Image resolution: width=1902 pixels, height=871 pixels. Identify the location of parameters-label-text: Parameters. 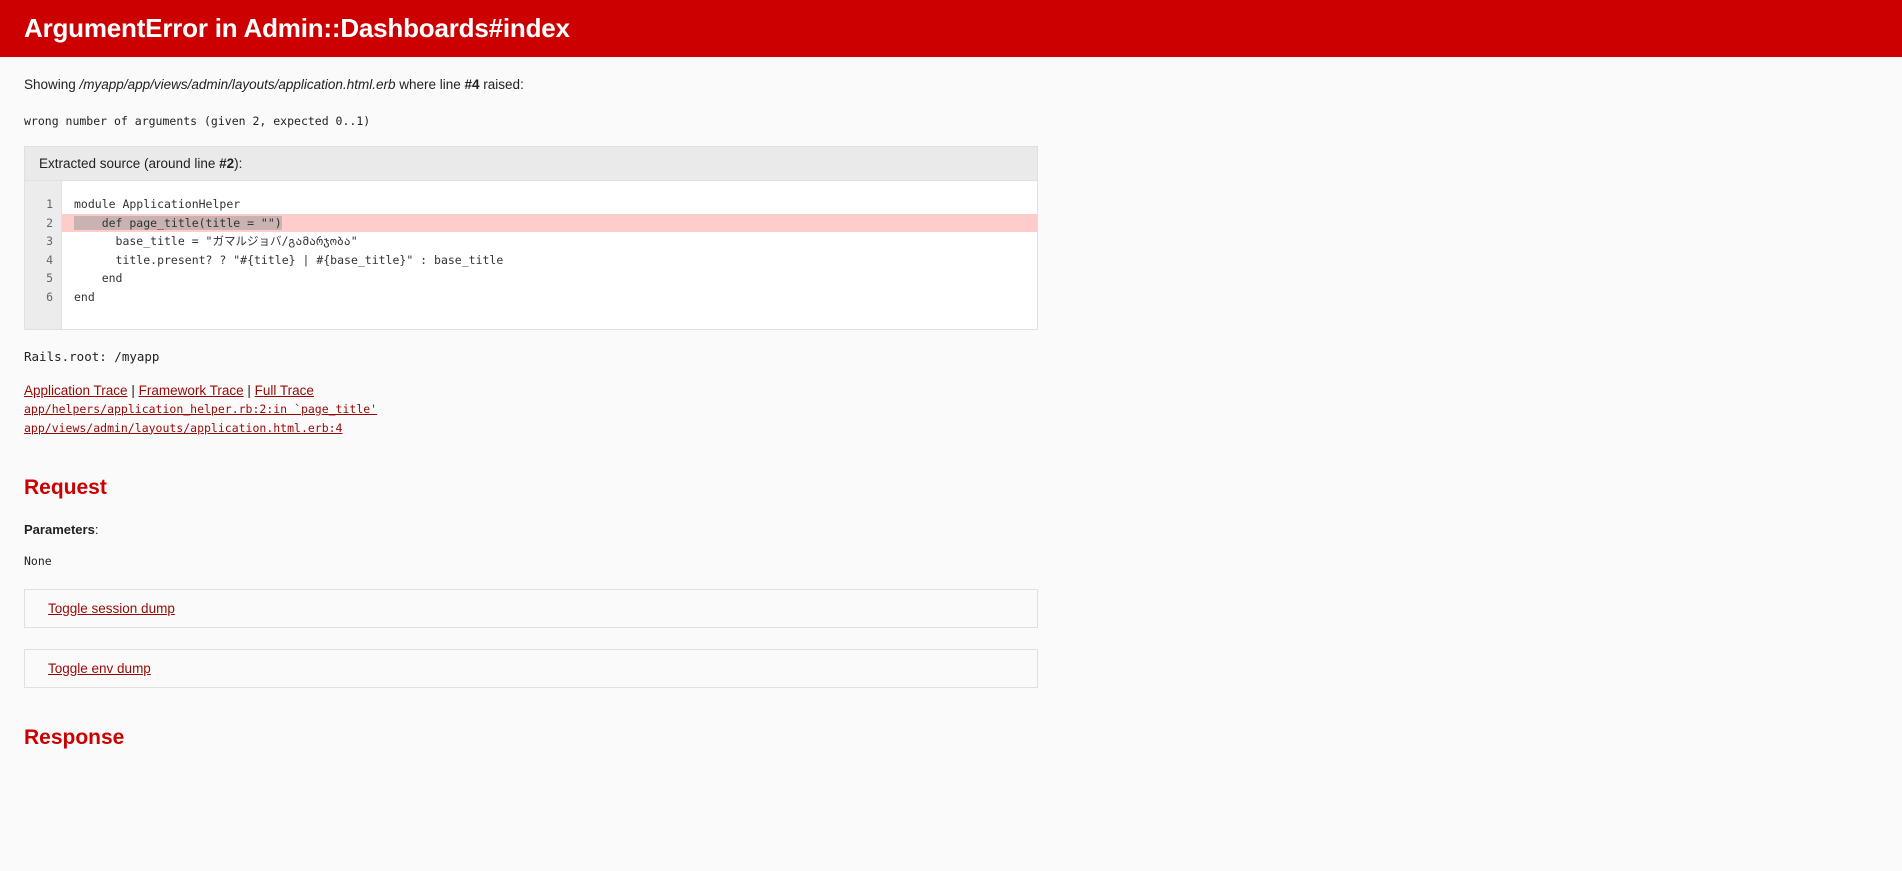
(59, 529).